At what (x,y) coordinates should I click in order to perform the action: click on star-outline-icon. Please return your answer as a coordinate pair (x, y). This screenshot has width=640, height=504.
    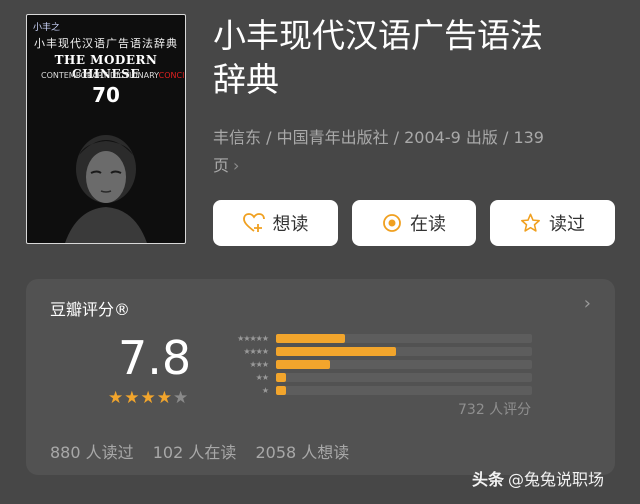
    Looking at the image, I should click on (530, 223).